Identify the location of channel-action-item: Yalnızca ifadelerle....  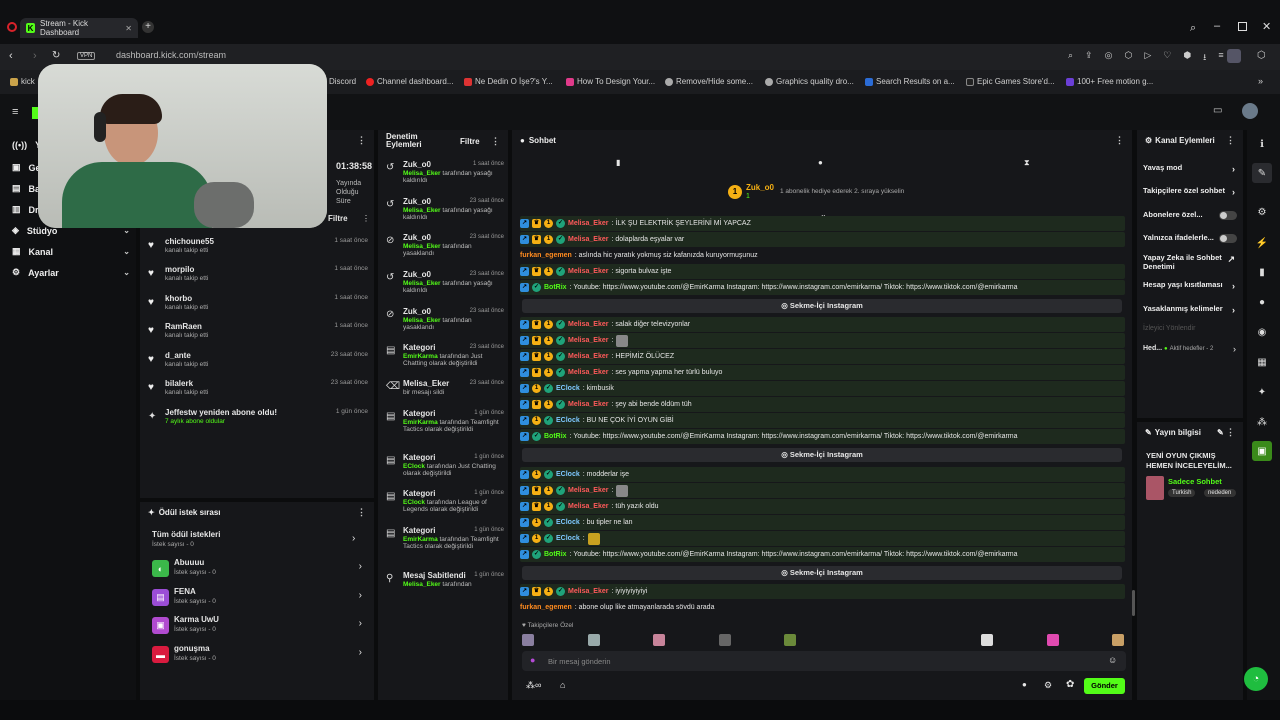
(1190, 238).